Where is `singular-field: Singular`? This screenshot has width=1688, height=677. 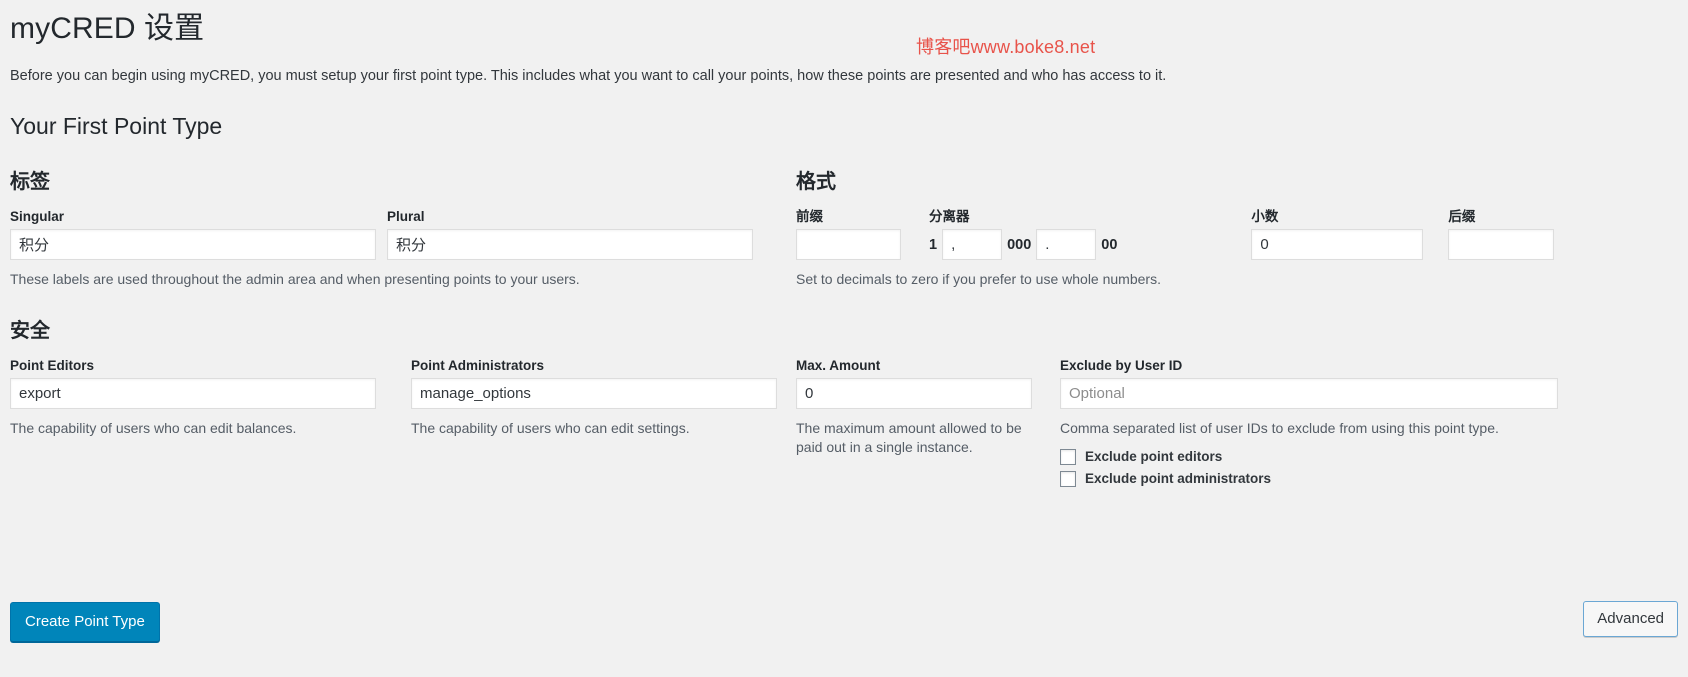
singular-field: Singular is located at coordinates (193, 235).